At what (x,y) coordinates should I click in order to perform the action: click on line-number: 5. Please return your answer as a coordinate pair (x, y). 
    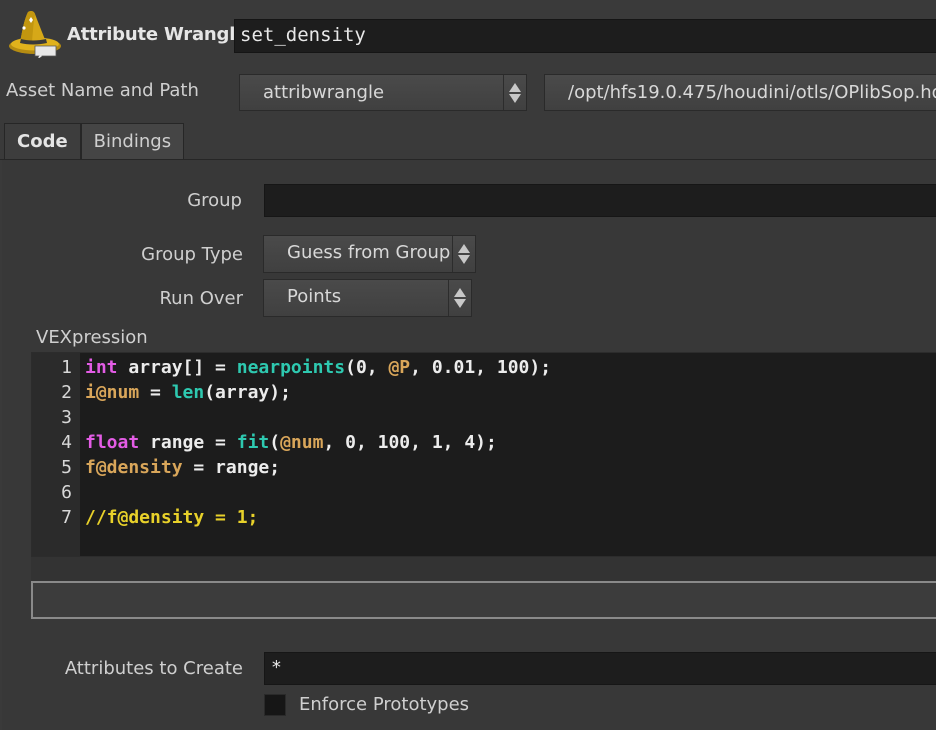
    Looking at the image, I should click on (66, 467).